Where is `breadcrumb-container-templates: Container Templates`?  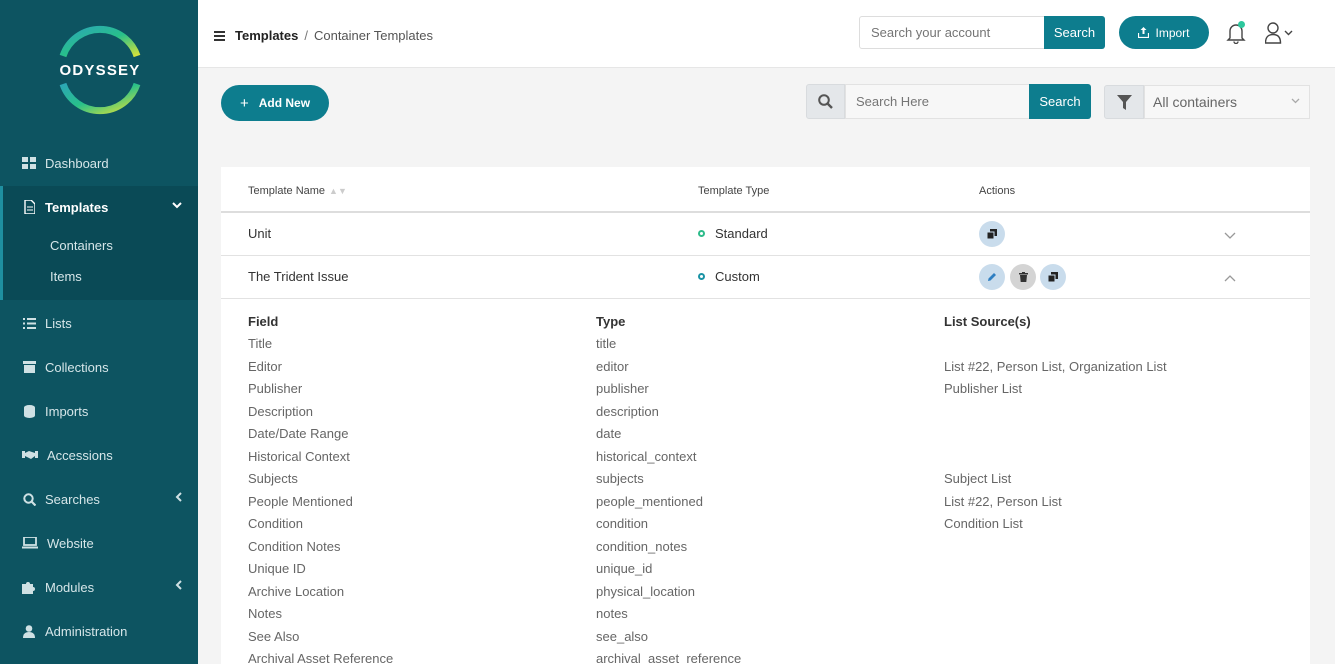 breadcrumb-container-templates: Container Templates is located at coordinates (373, 35).